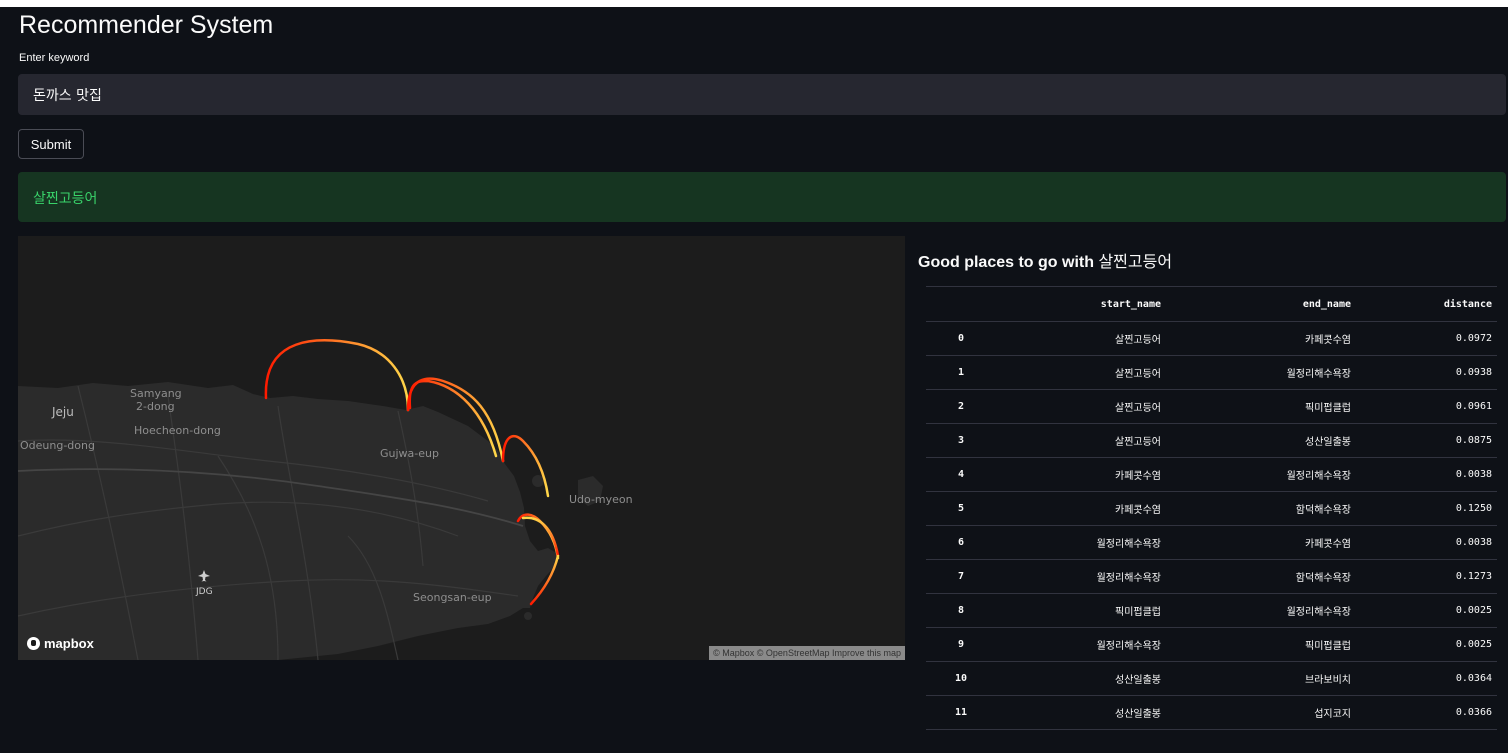 The width and height of the screenshot is (1508, 753). I want to click on table-row: 9 월정리해수욕장 픽미펍클럽 0.0025, so click(1211, 644).